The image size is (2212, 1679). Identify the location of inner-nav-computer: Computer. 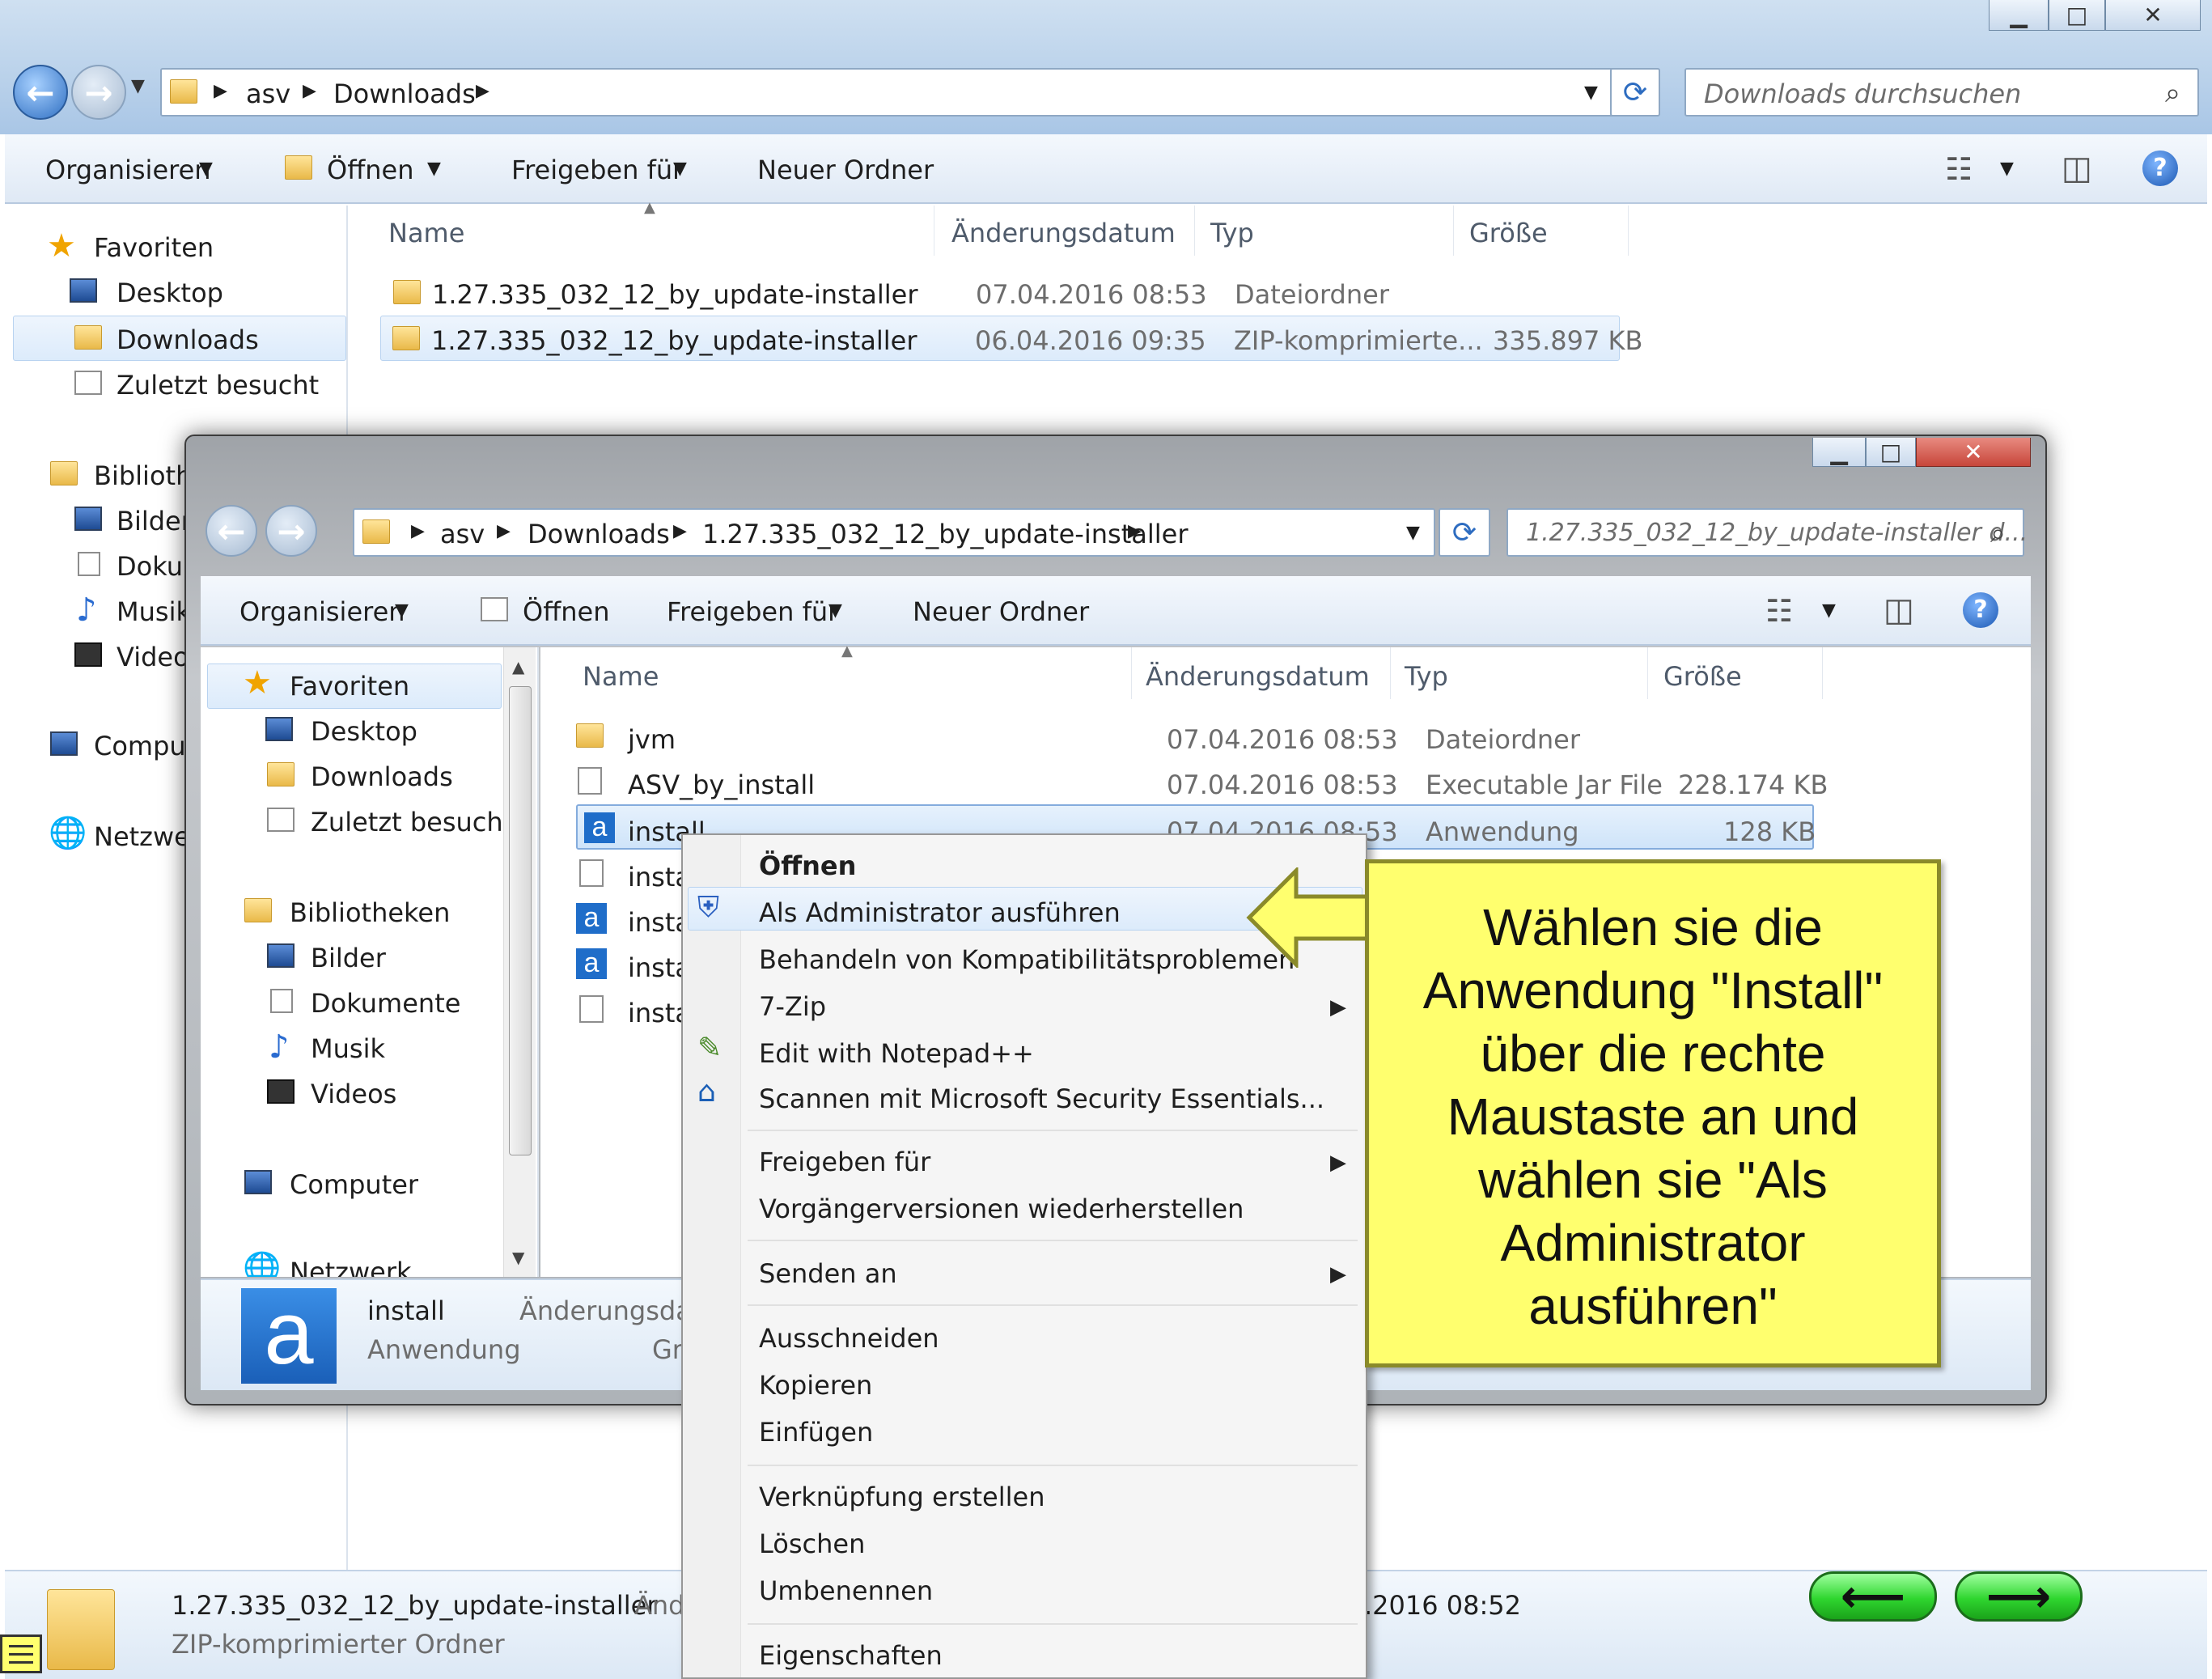
(354, 1185).